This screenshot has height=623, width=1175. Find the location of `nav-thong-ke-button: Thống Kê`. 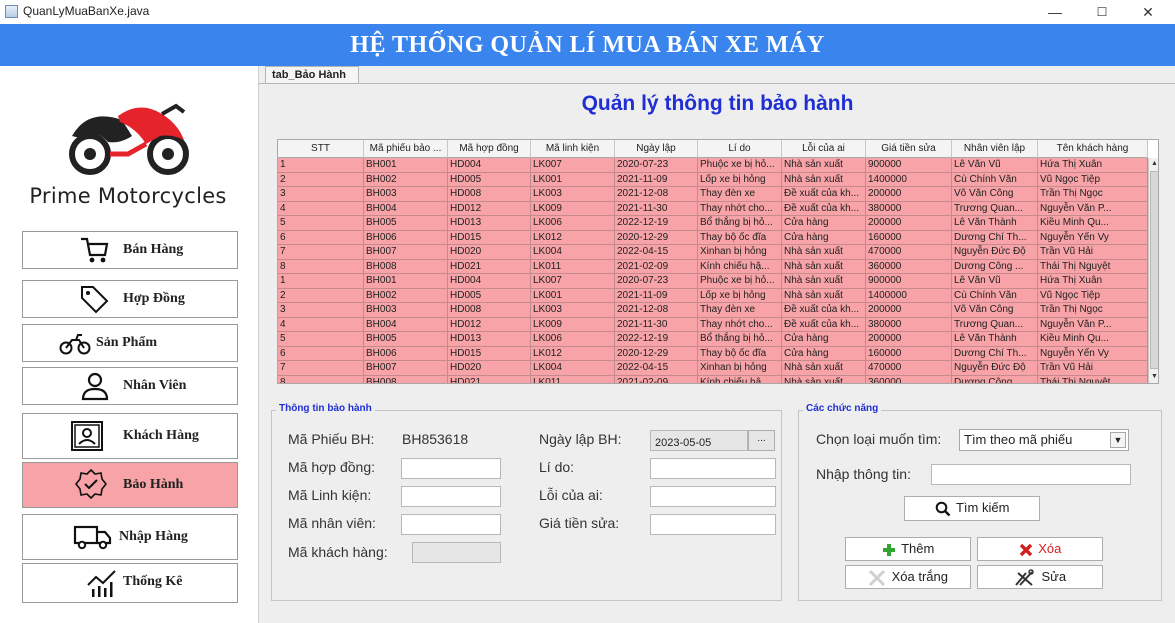

nav-thong-ke-button: Thống Kê is located at coordinates (130, 583).